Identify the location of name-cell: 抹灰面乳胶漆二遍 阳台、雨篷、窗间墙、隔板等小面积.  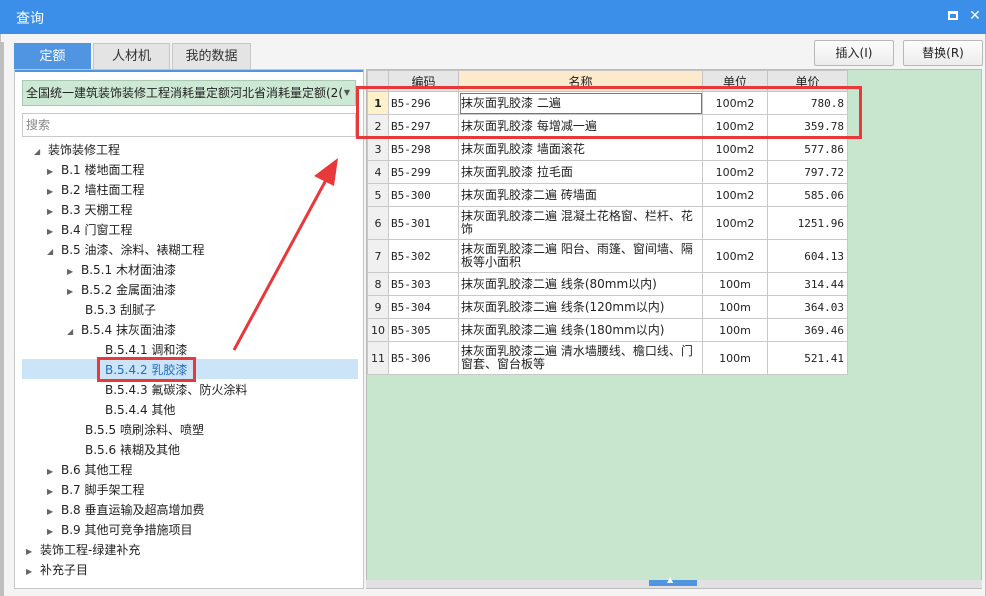
(580, 256).